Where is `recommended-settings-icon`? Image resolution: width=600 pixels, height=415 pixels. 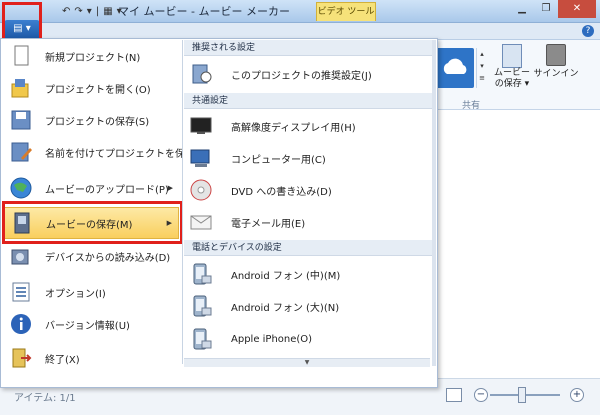
recommended-settings-icon is located at coordinates (202, 74).